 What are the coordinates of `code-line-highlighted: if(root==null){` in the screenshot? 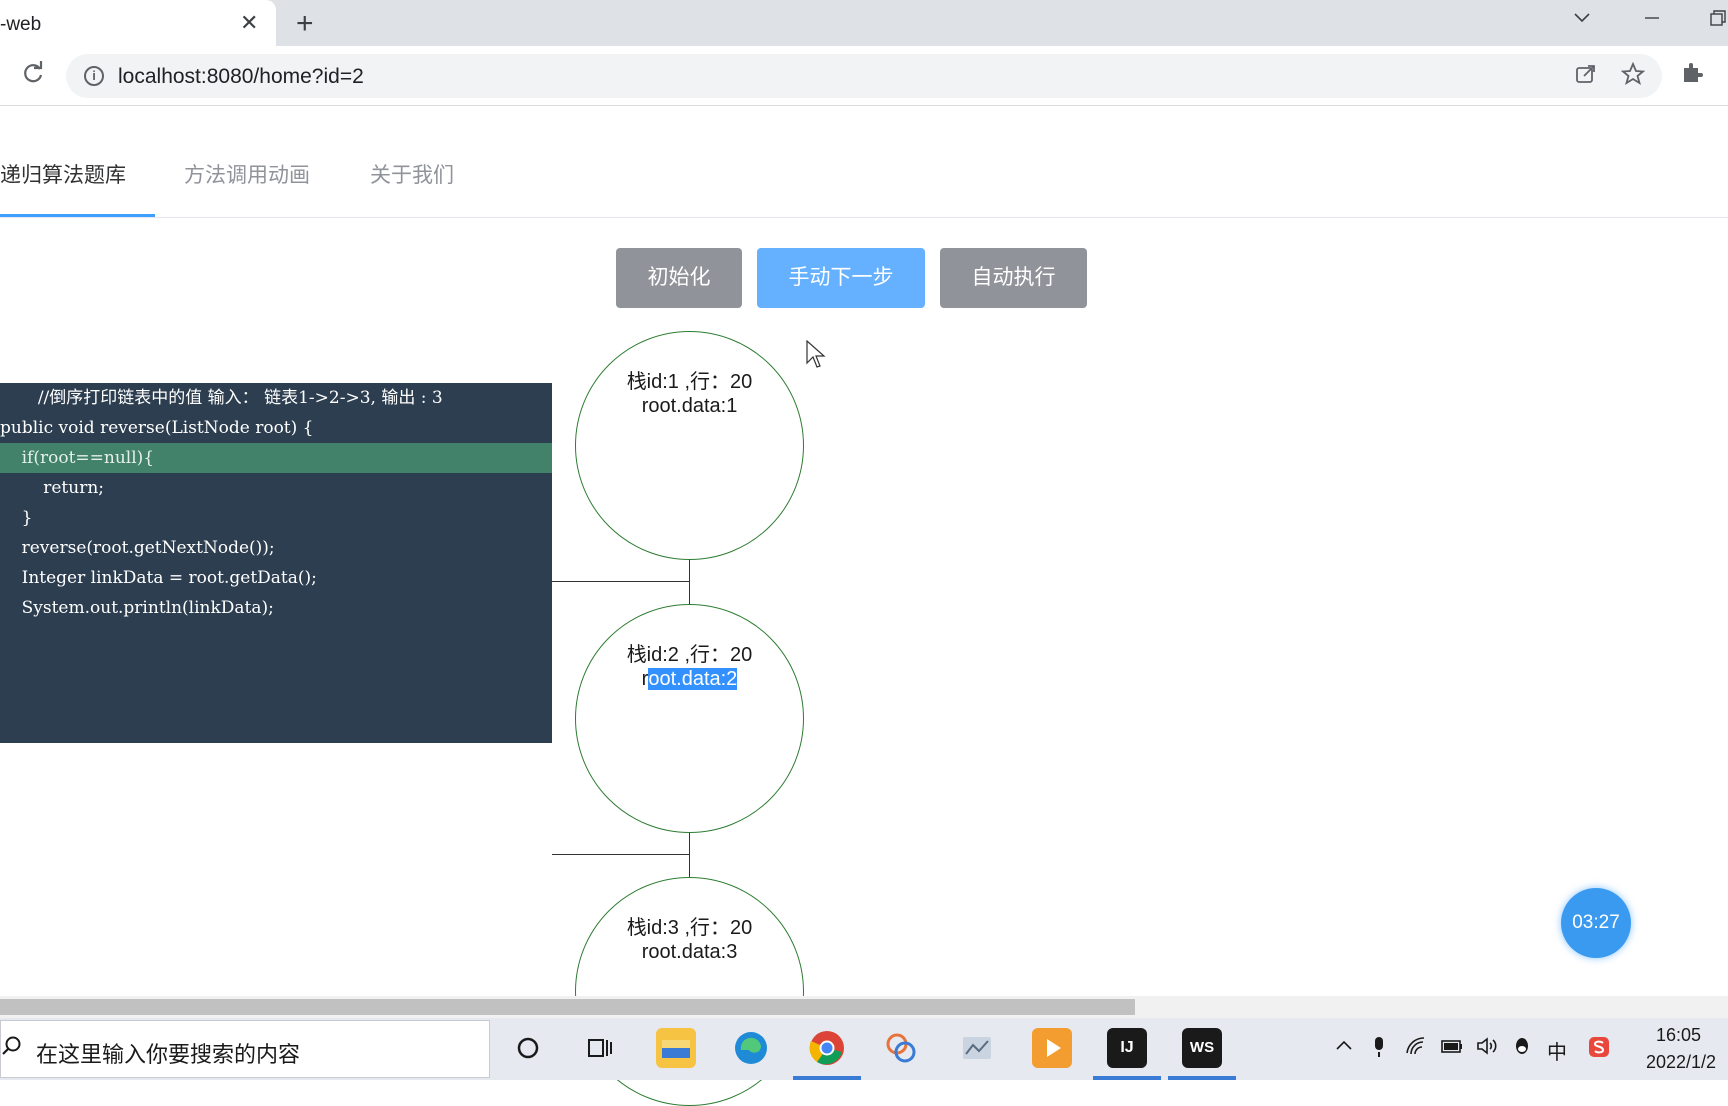 It's located at (276, 458).